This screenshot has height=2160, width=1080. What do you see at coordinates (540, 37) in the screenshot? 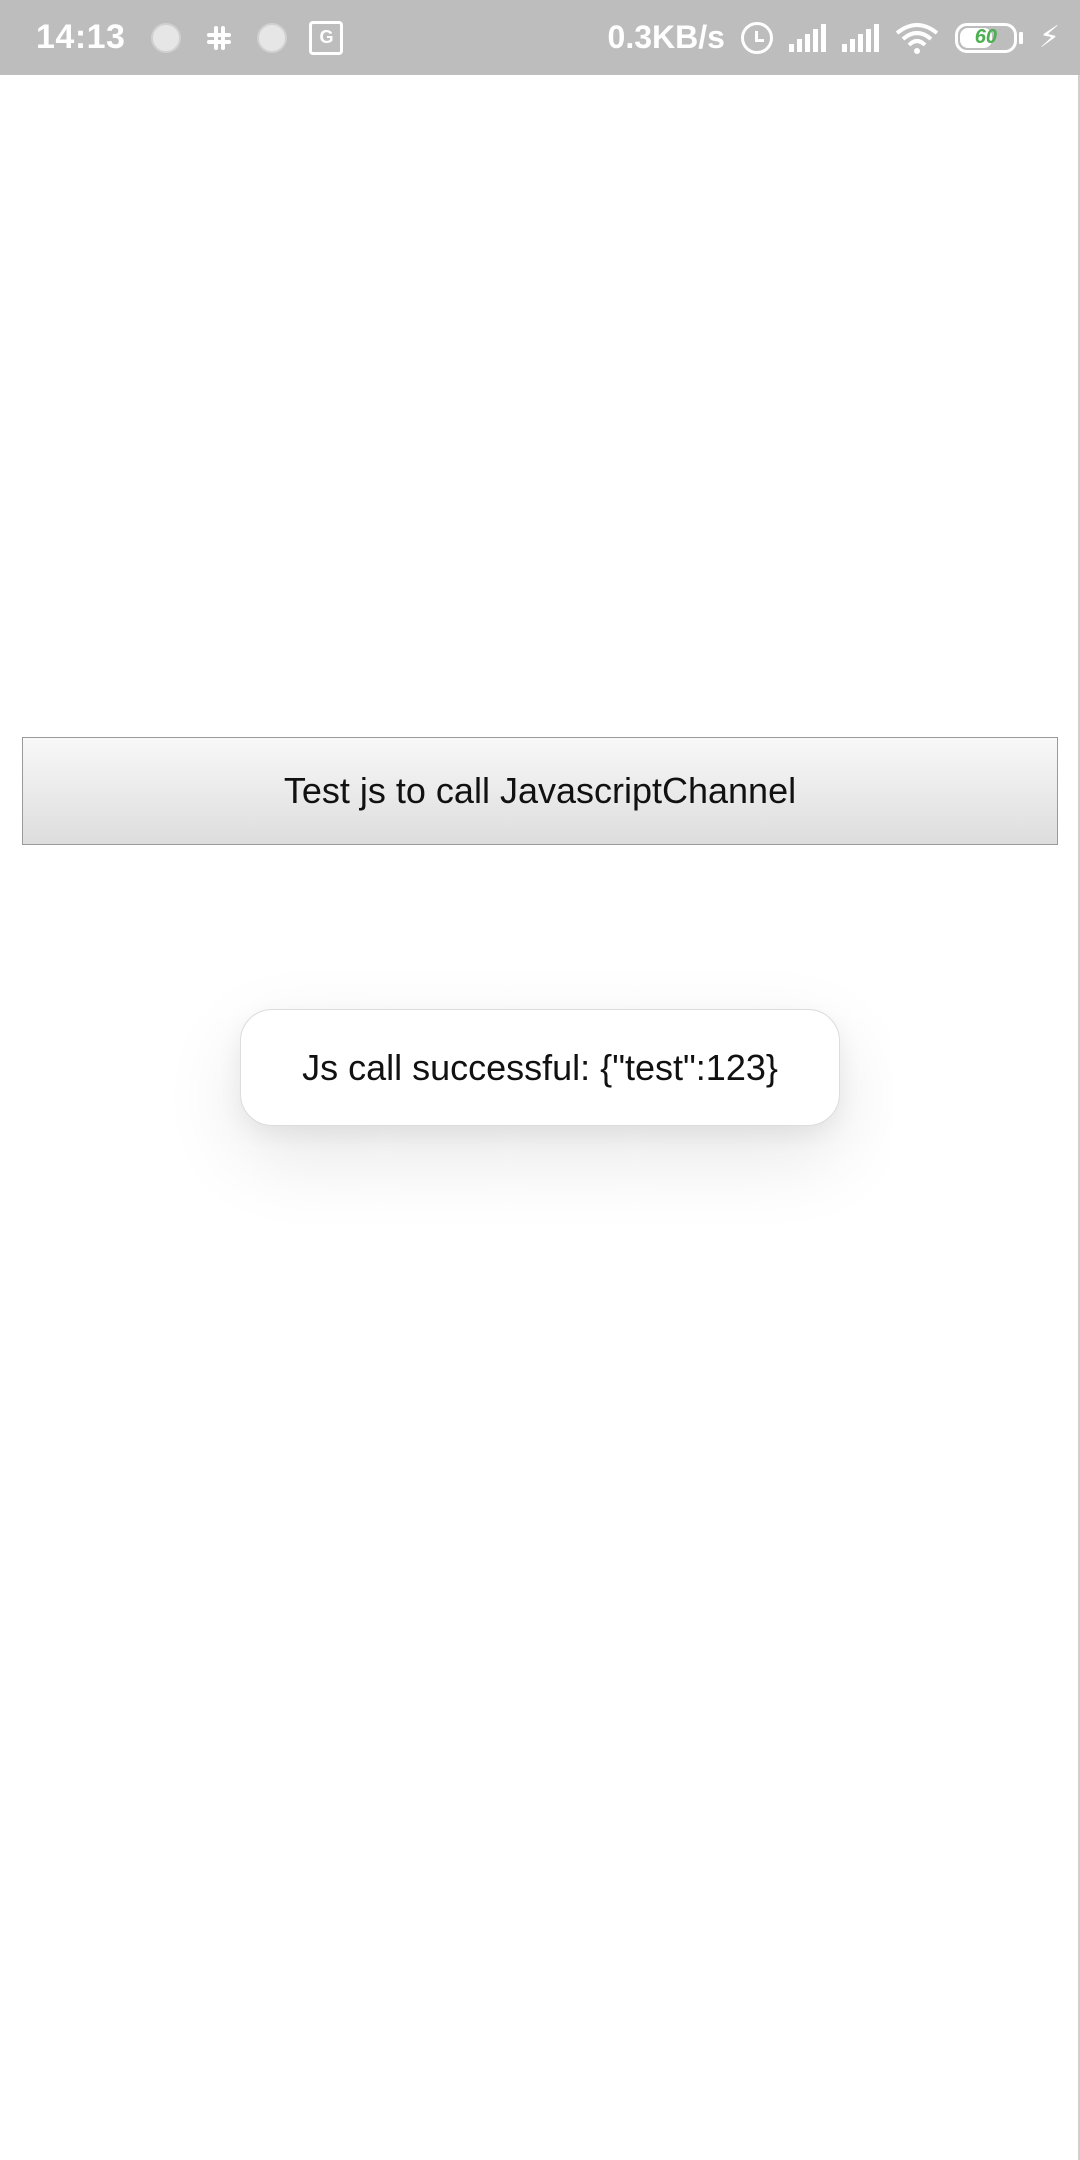
I see `status-bar: 14:13 G 0.3KB/s 60 ⚡` at bounding box center [540, 37].